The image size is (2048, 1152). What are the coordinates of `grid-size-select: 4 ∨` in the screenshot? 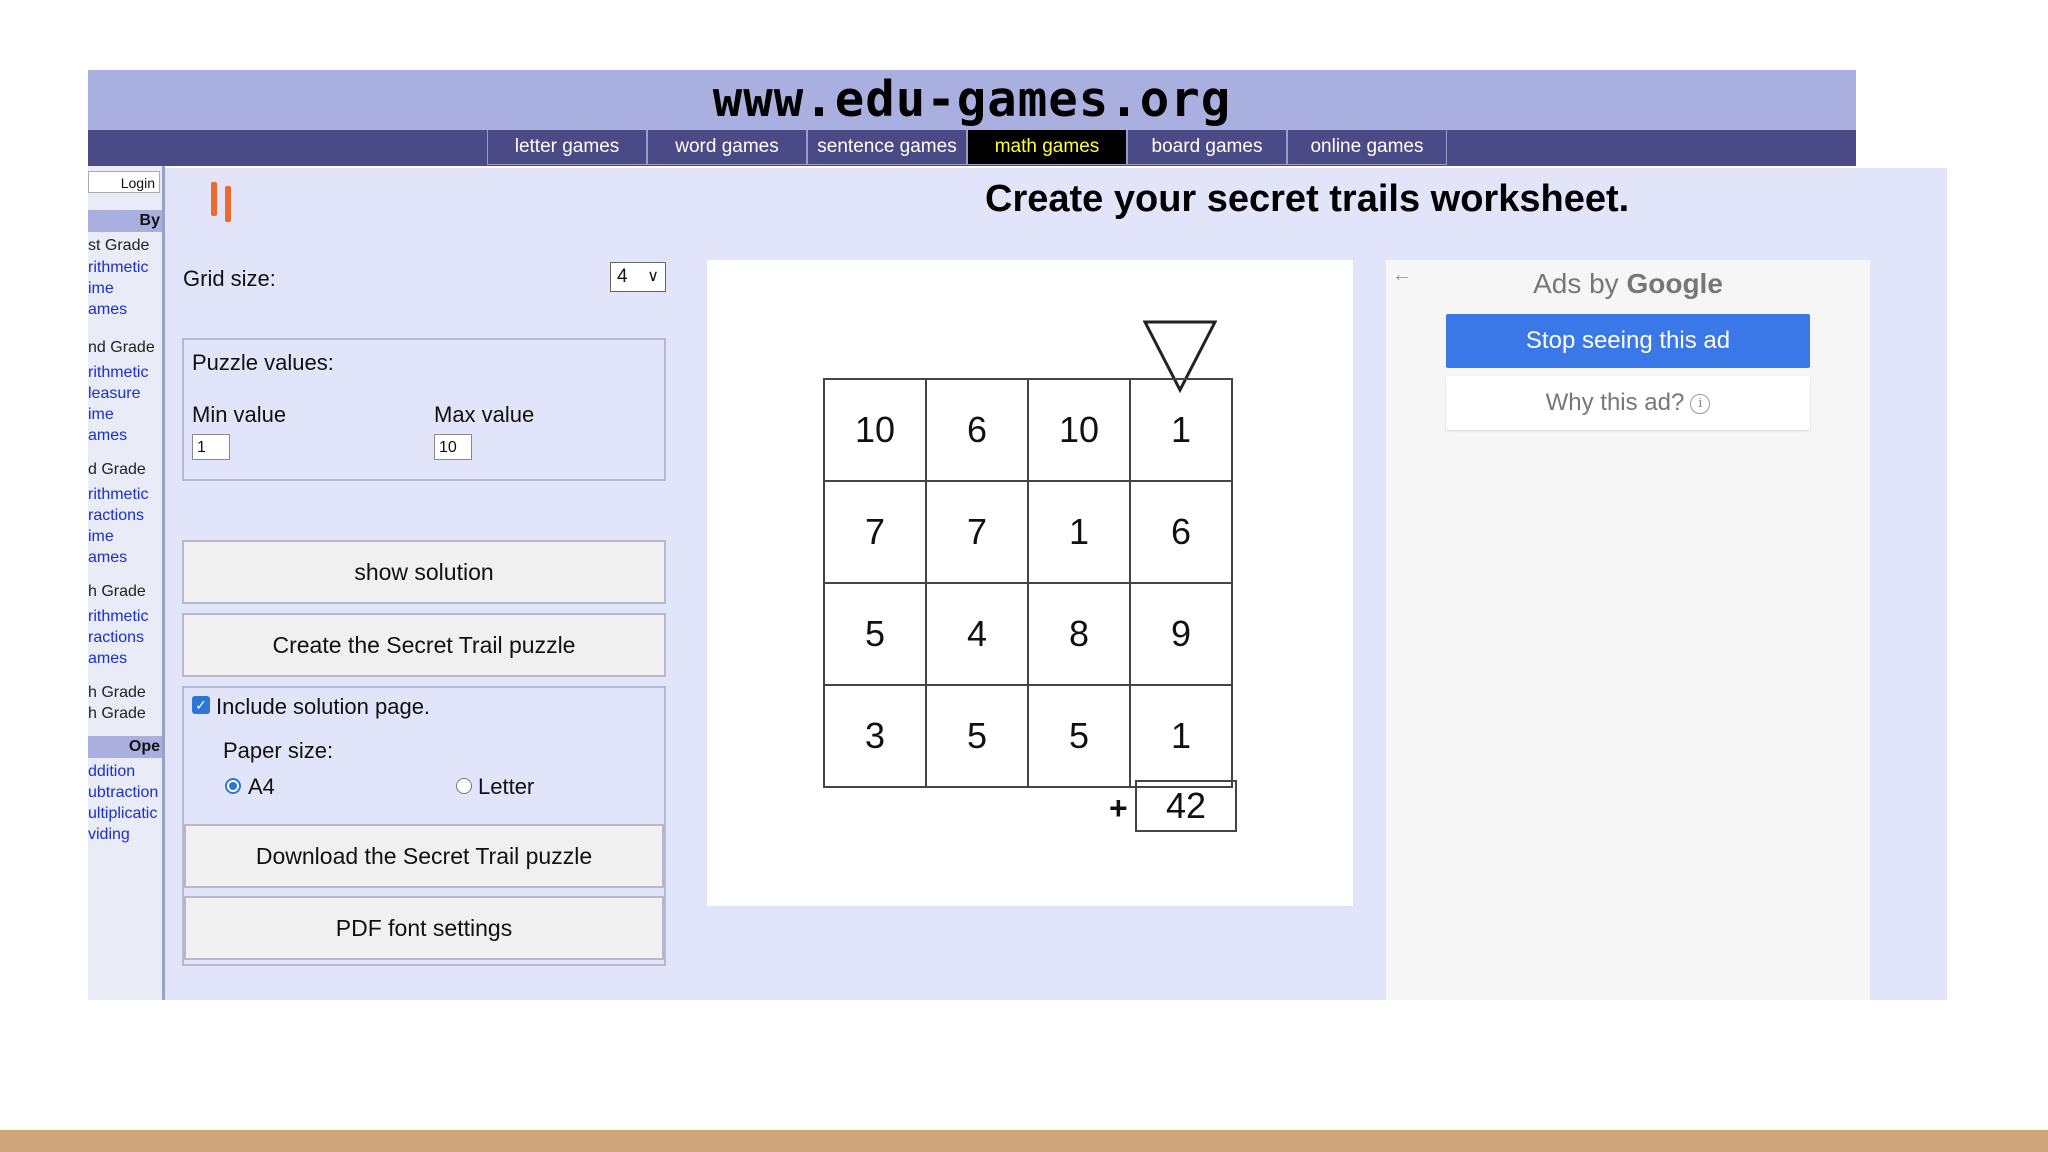 It's located at (638, 277).